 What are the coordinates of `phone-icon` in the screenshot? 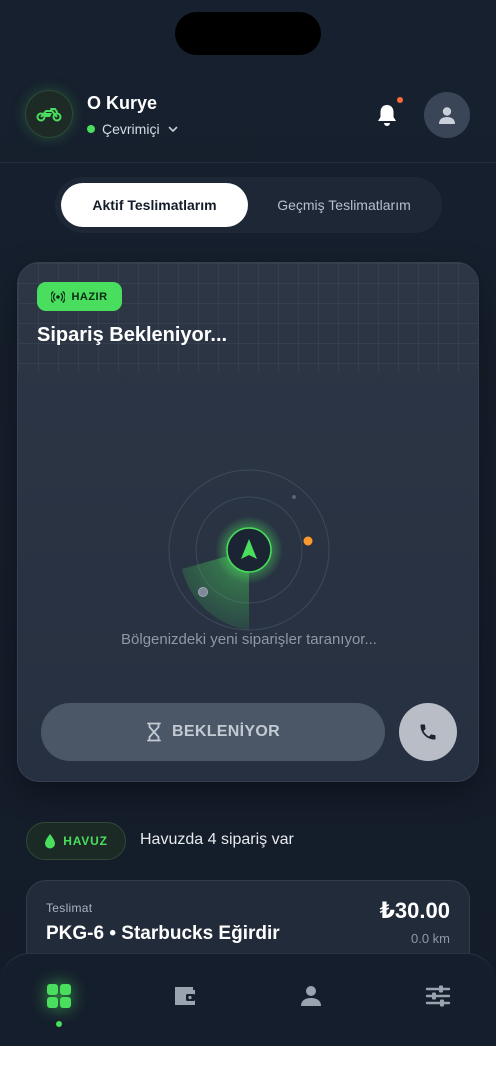 It's located at (428, 732).